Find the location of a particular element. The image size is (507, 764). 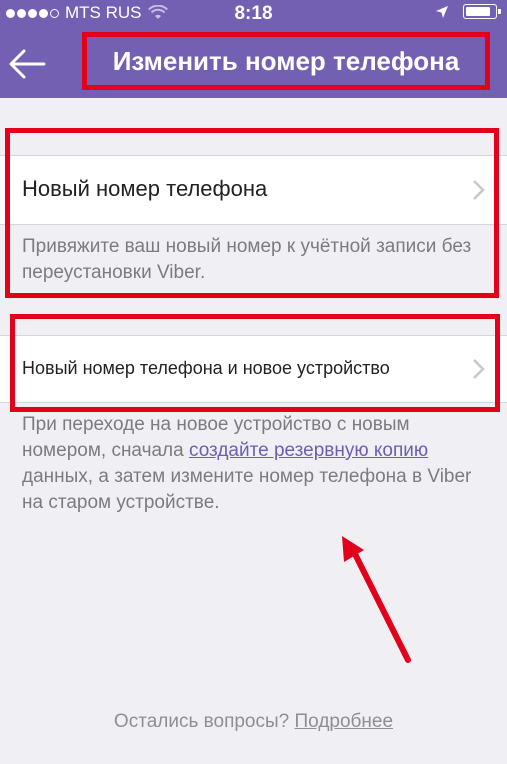

battery-icon is located at coordinates (482, 11).